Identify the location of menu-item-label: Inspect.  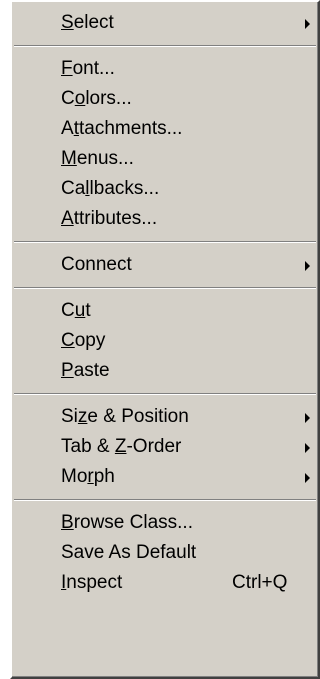
(92, 582).